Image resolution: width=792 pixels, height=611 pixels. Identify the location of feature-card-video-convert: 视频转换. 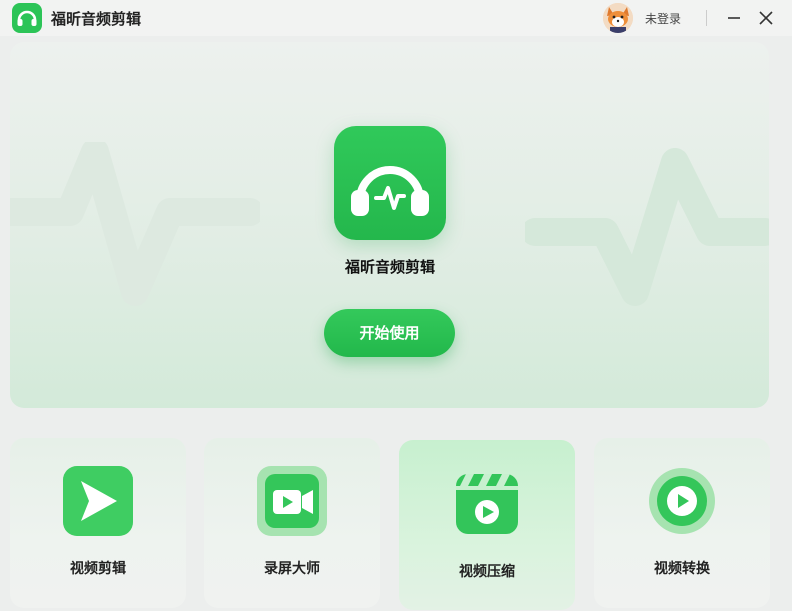
(682, 523).